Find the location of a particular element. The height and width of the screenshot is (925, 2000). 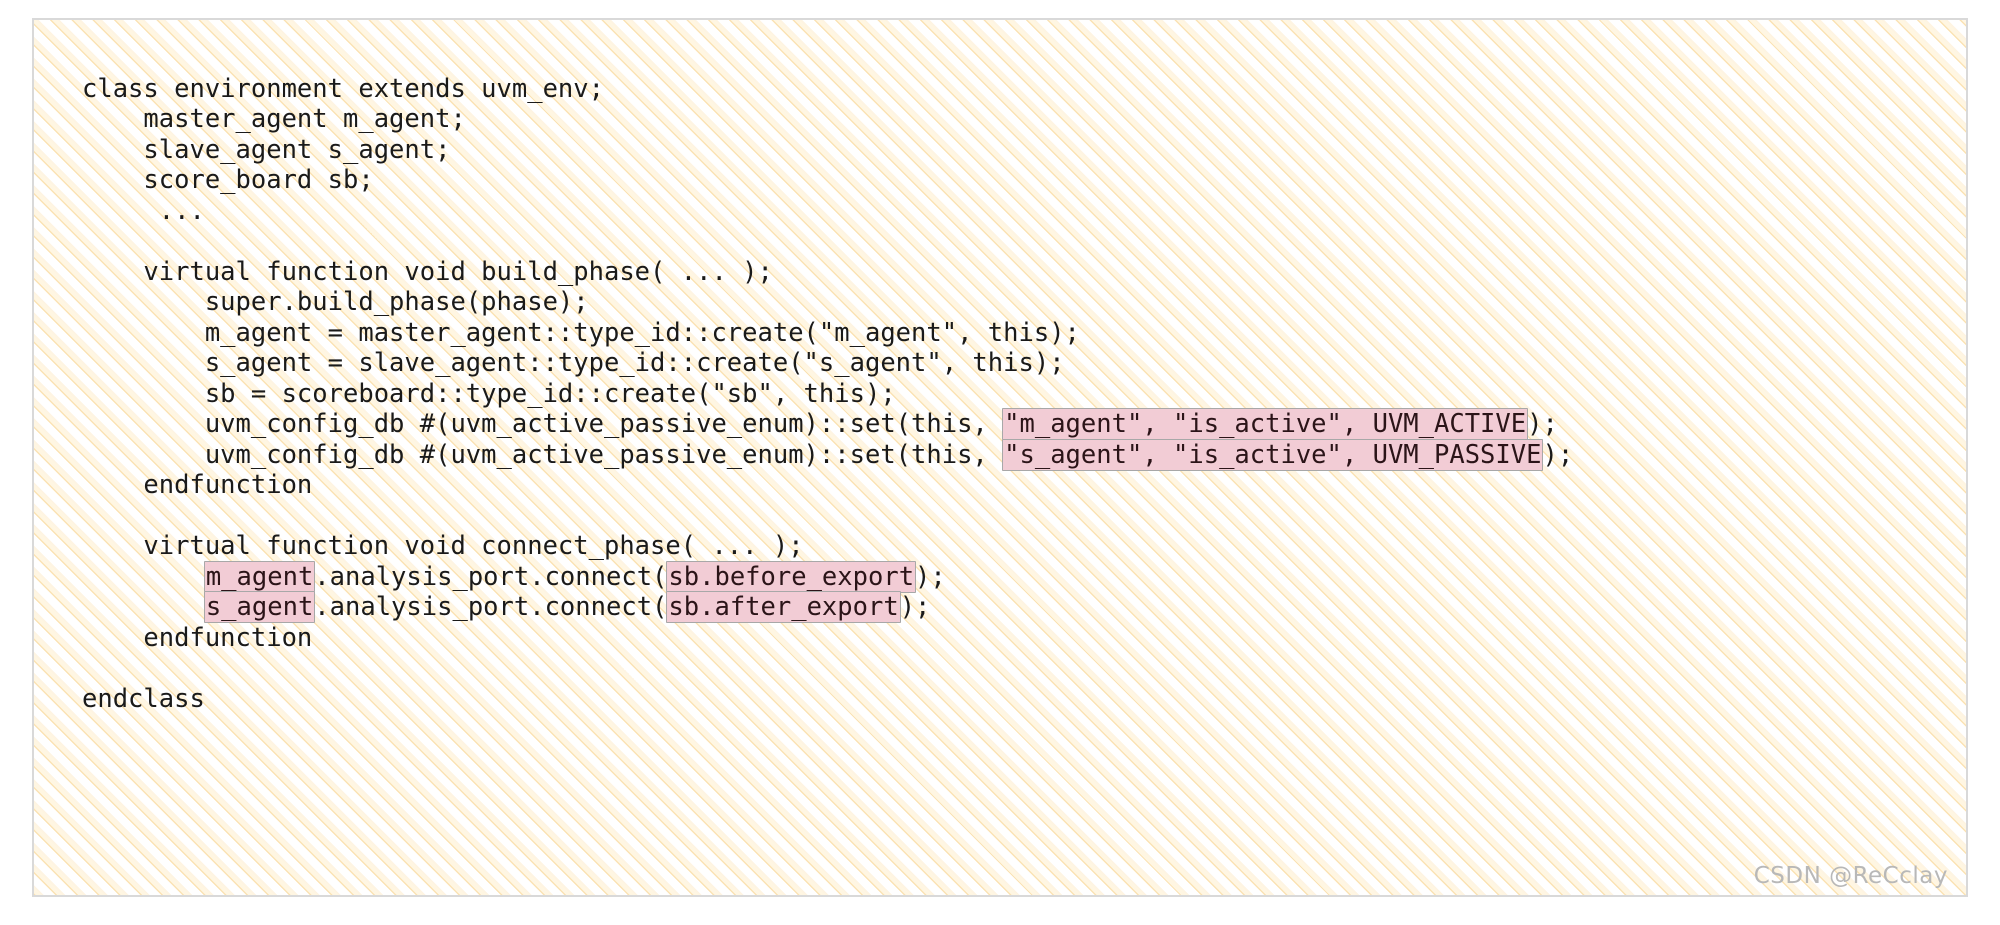

highlight-chip: "s_agent", "is_active", UVM_PASSIVE is located at coordinates (1273, 454).